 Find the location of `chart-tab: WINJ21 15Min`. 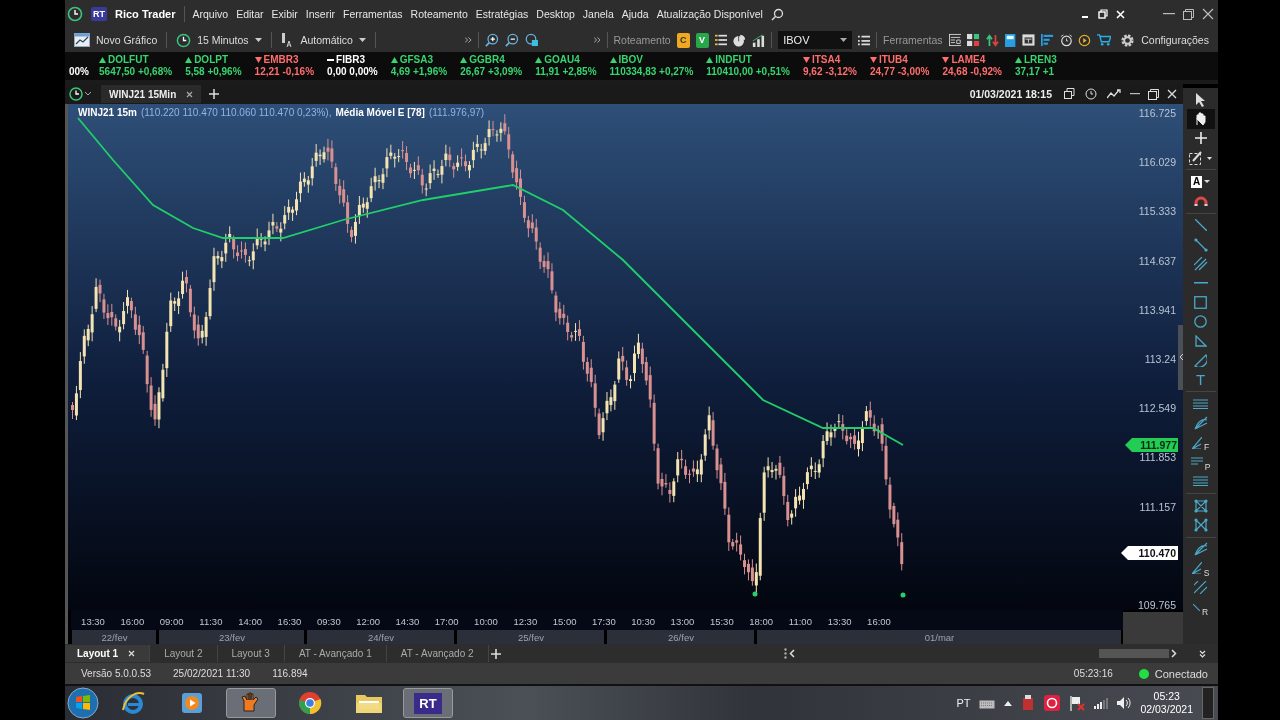

chart-tab: WINJ21 15Min is located at coordinates (151, 94).